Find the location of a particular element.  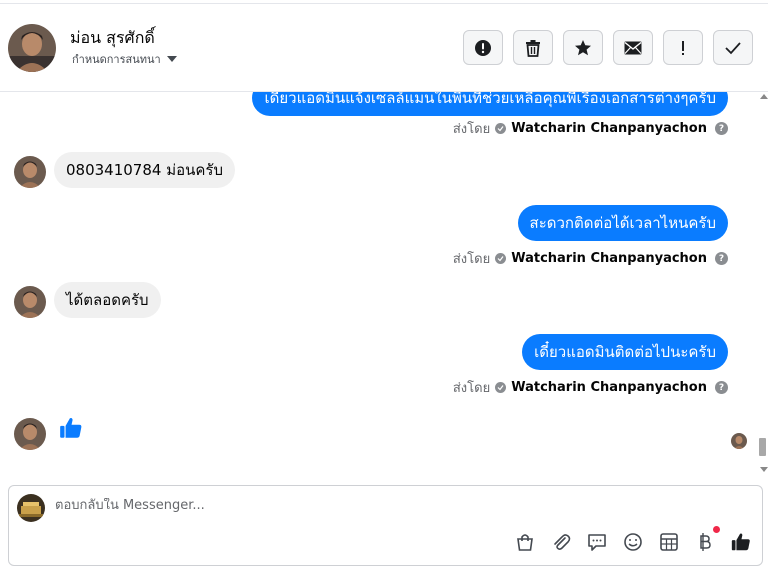

message-bubble-incoming: 0803410784 ม่อนครับ is located at coordinates (144, 170).